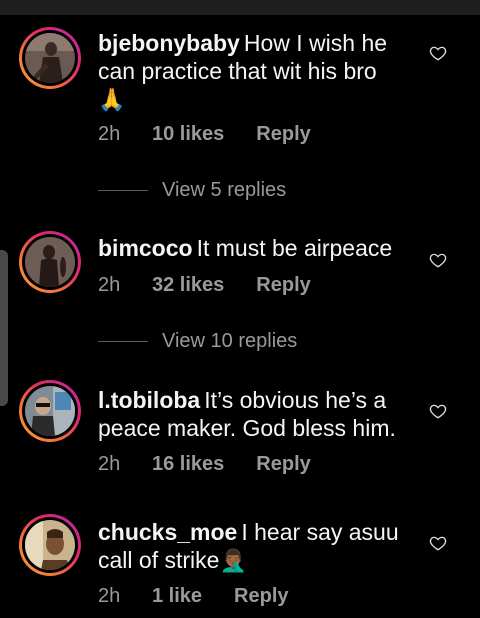  I want to click on comment-likes: 10 likes, so click(188, 134).